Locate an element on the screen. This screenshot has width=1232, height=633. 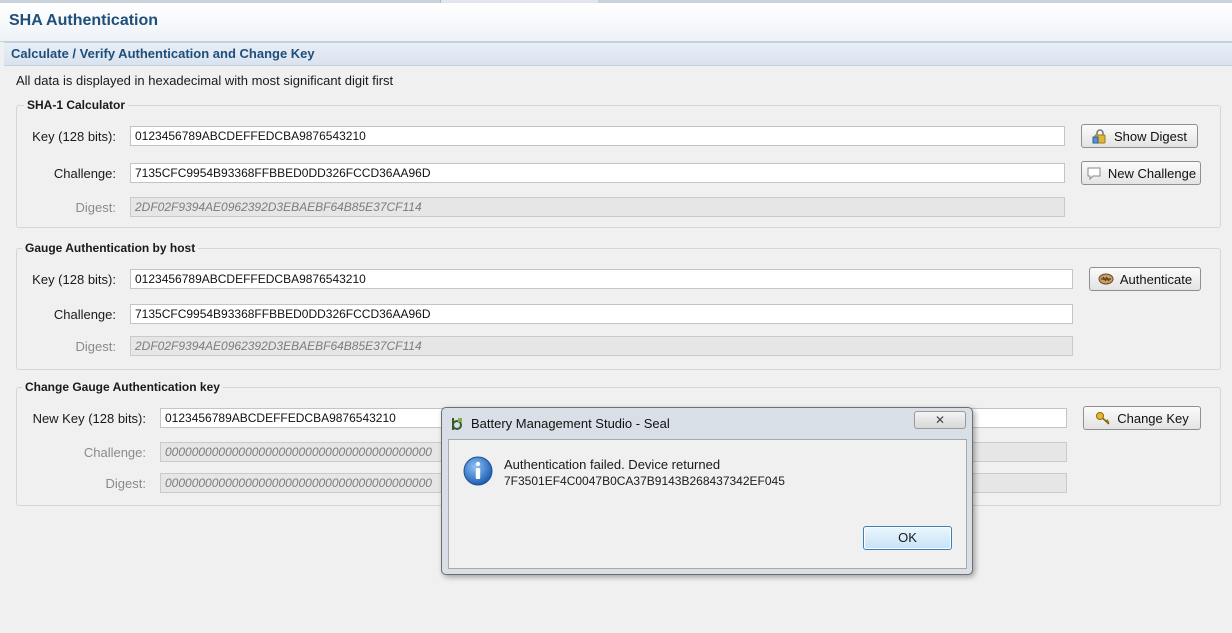
page-title: SHA Authentication is located at coordinates (84, 20).